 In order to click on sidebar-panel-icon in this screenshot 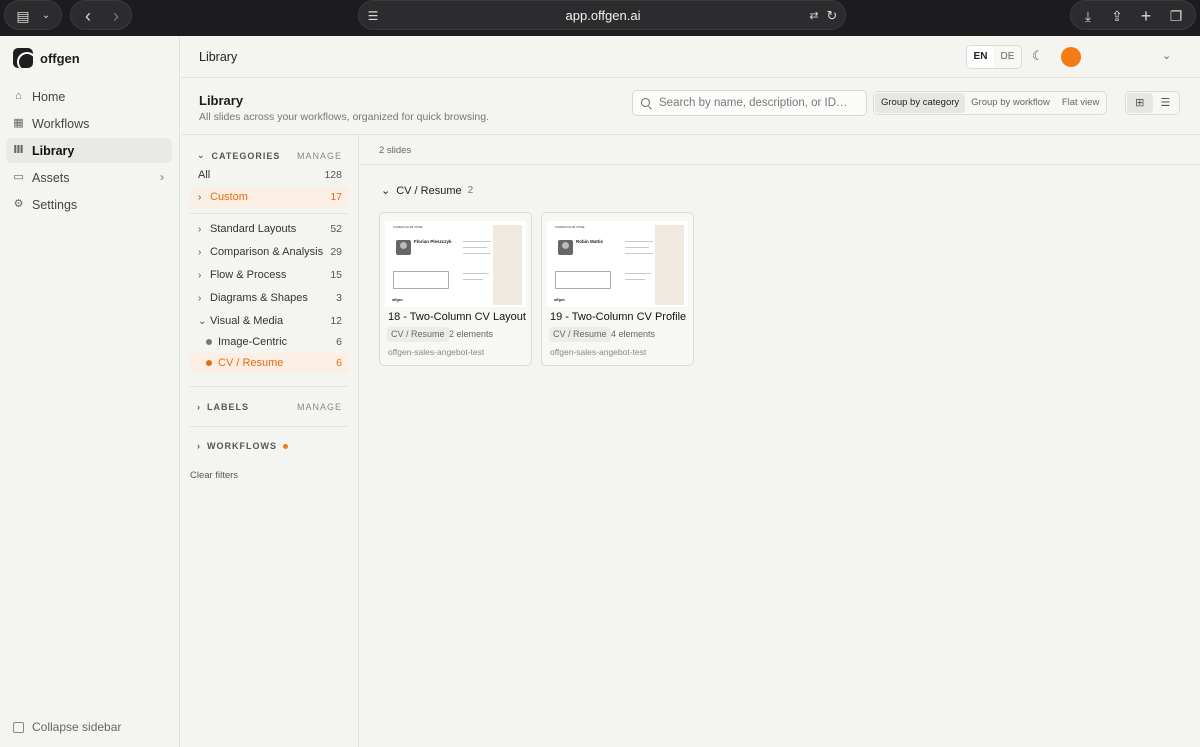, I will do `click(18, 727)`.